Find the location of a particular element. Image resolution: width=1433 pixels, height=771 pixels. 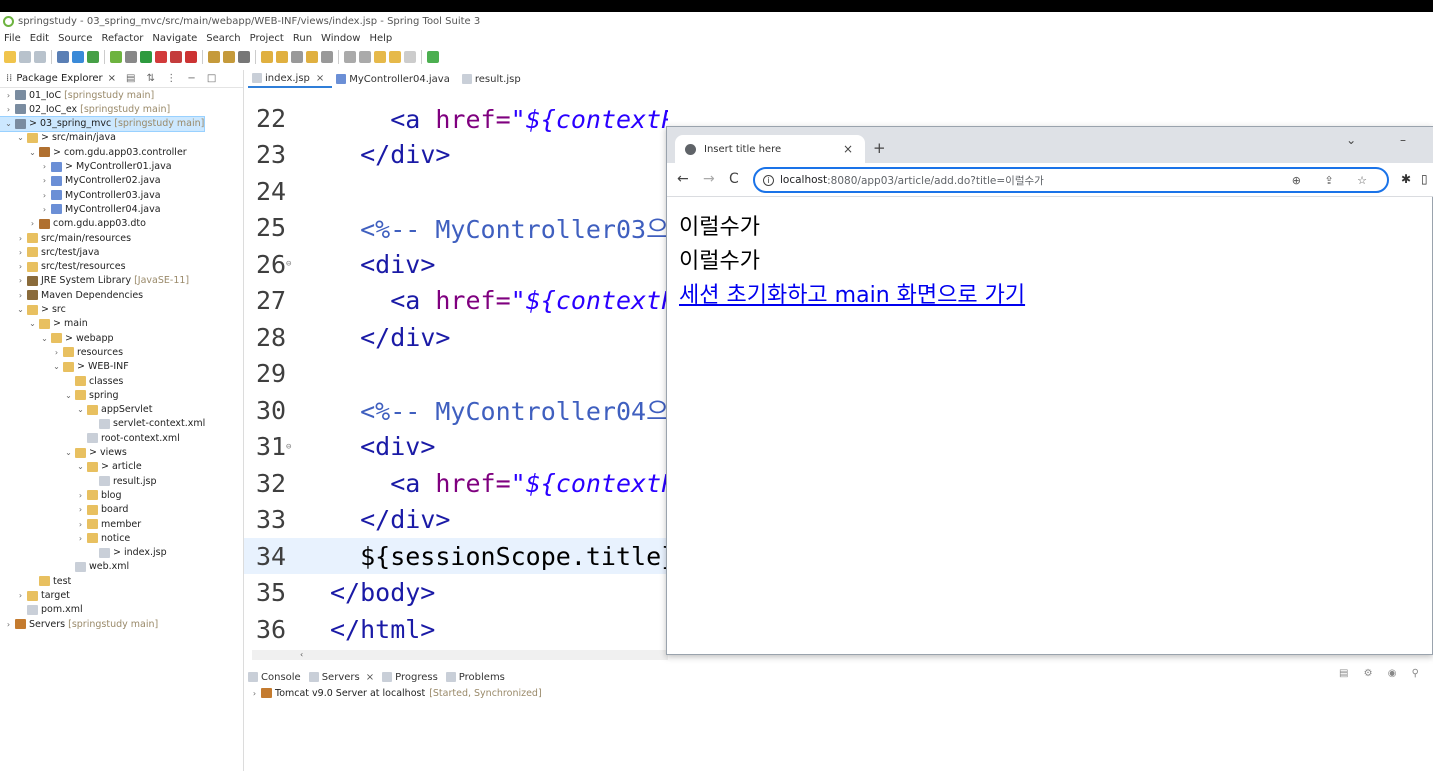

reset-session-link: 세션 초기화하고 main 화면으로 가기 is located at coordinates (852, 295).